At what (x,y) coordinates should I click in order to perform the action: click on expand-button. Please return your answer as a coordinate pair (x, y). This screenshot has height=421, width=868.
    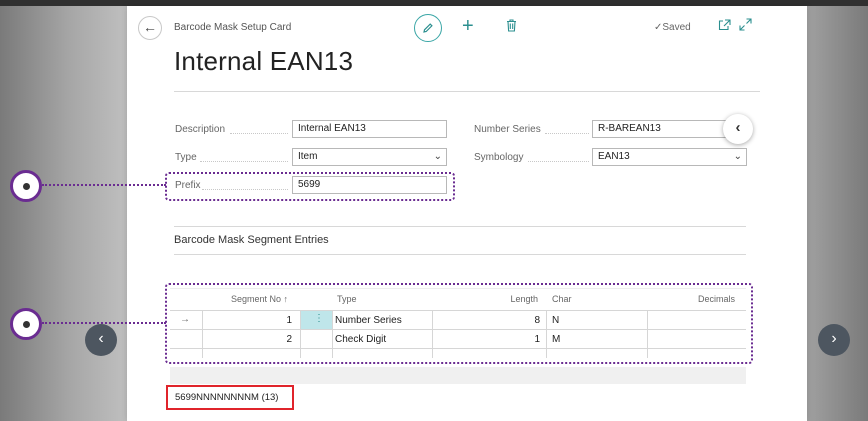
    Looking at the image, I should click on (745, 26).